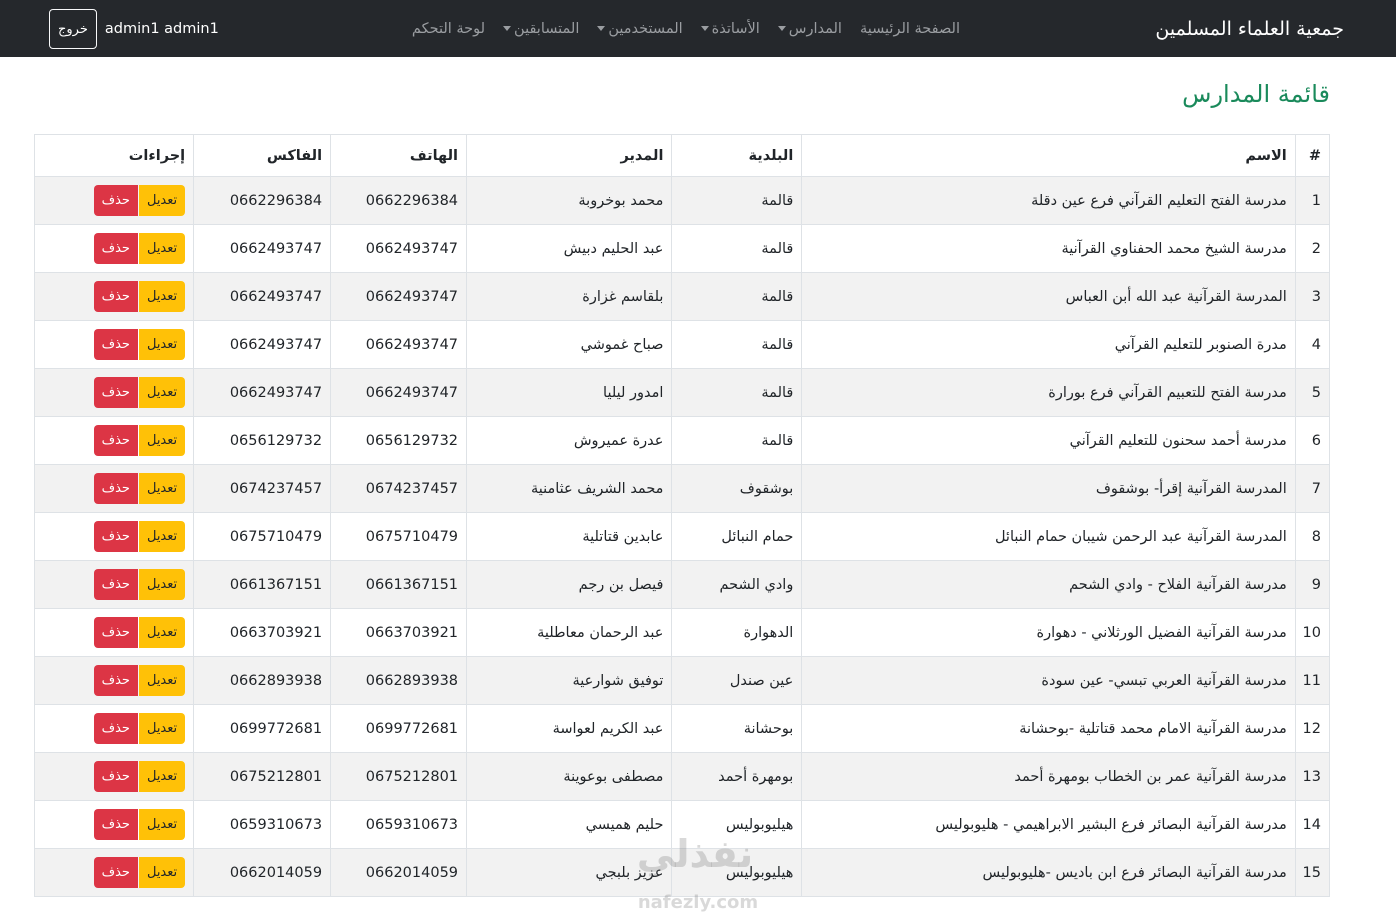 This screenshot has height=919, width=1396. What do you see at coordinates (262, 872) in the screenshot?
I see `cell-fax: 0662014059` at bounding box center [262, 872].